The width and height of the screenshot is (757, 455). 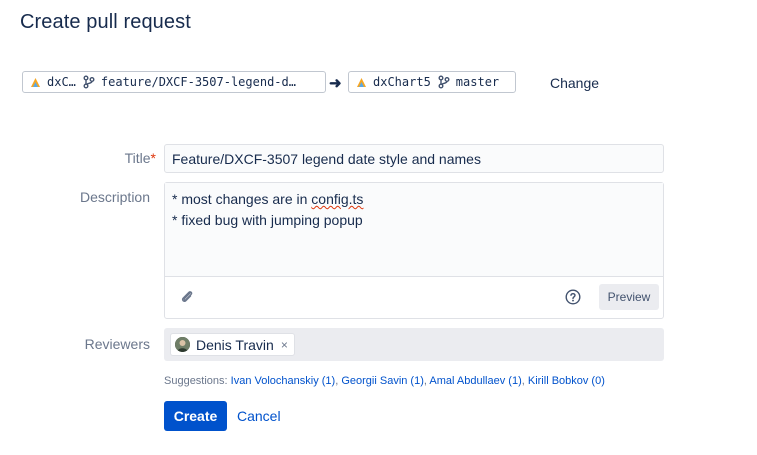 I want to click on attachment-icon, so click(x=187, y=297).